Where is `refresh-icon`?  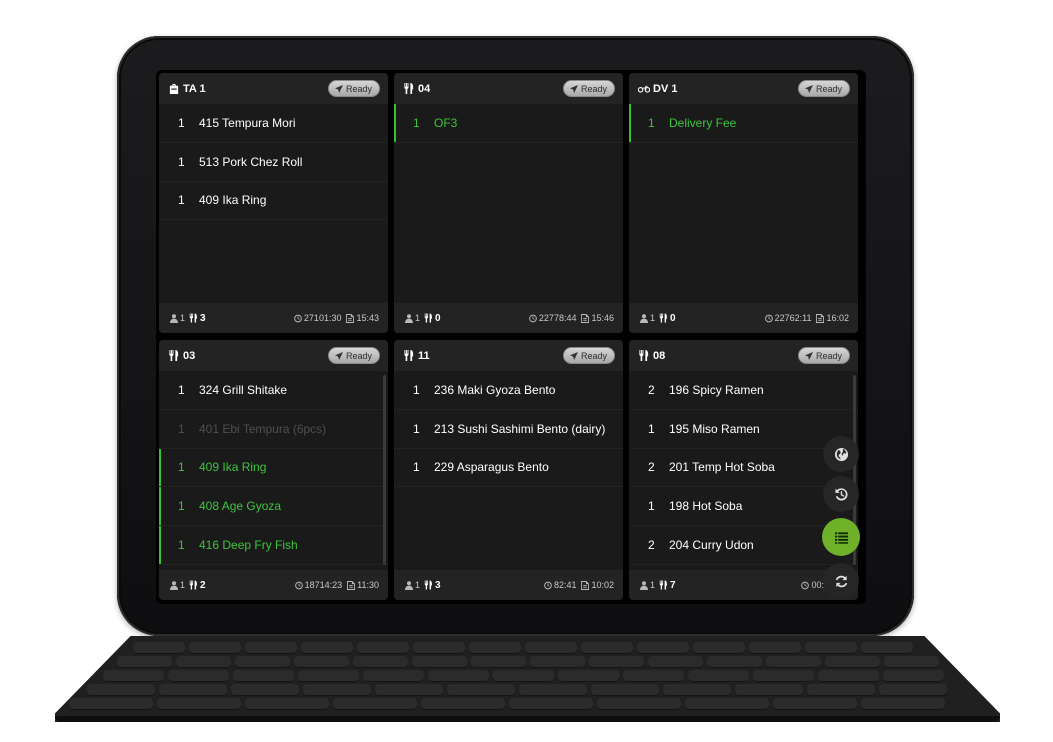
refresh-icon is located at coordinates (841, 581).